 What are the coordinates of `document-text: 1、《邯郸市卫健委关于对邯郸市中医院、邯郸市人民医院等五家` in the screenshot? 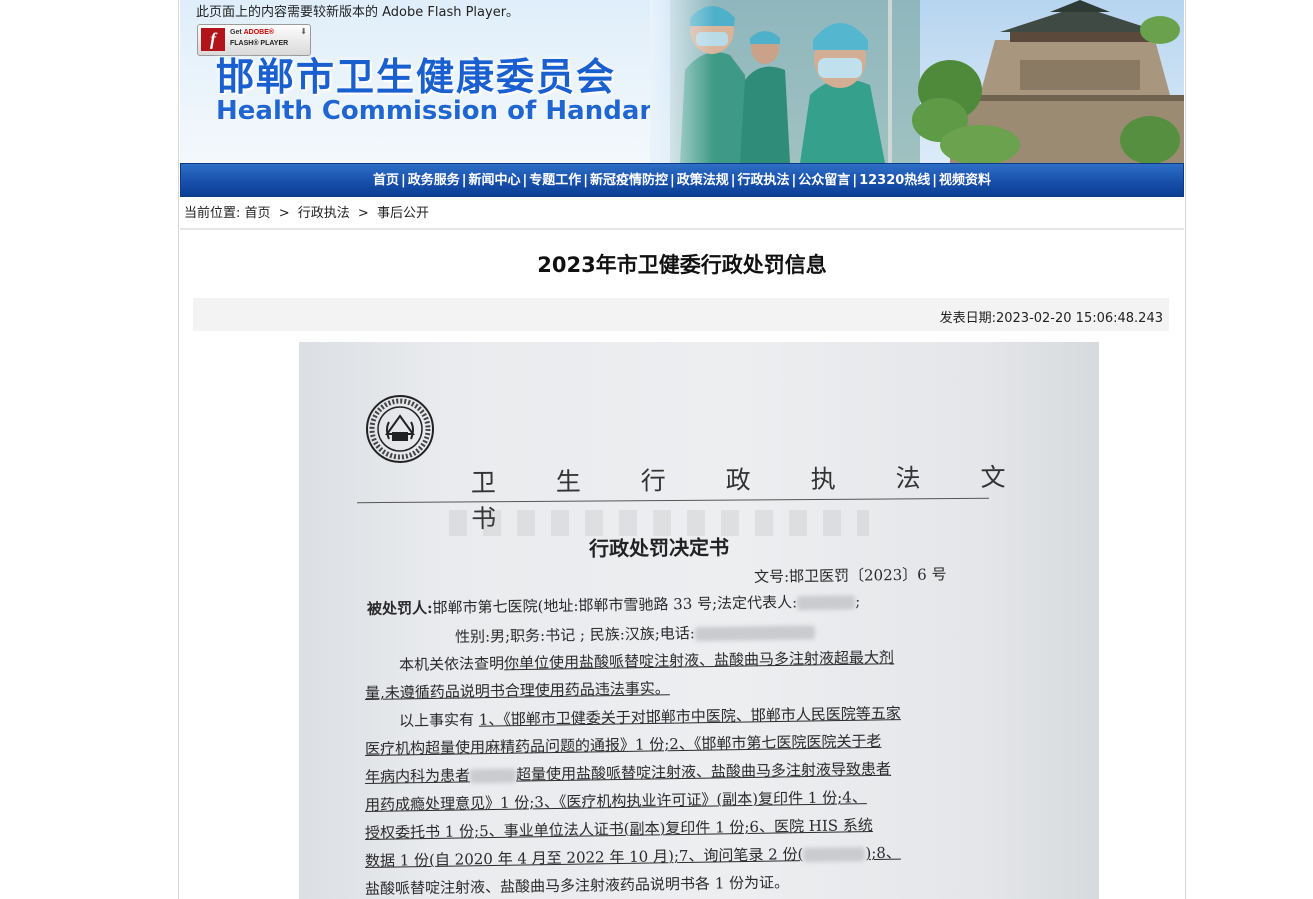 It's located at (689, 716).